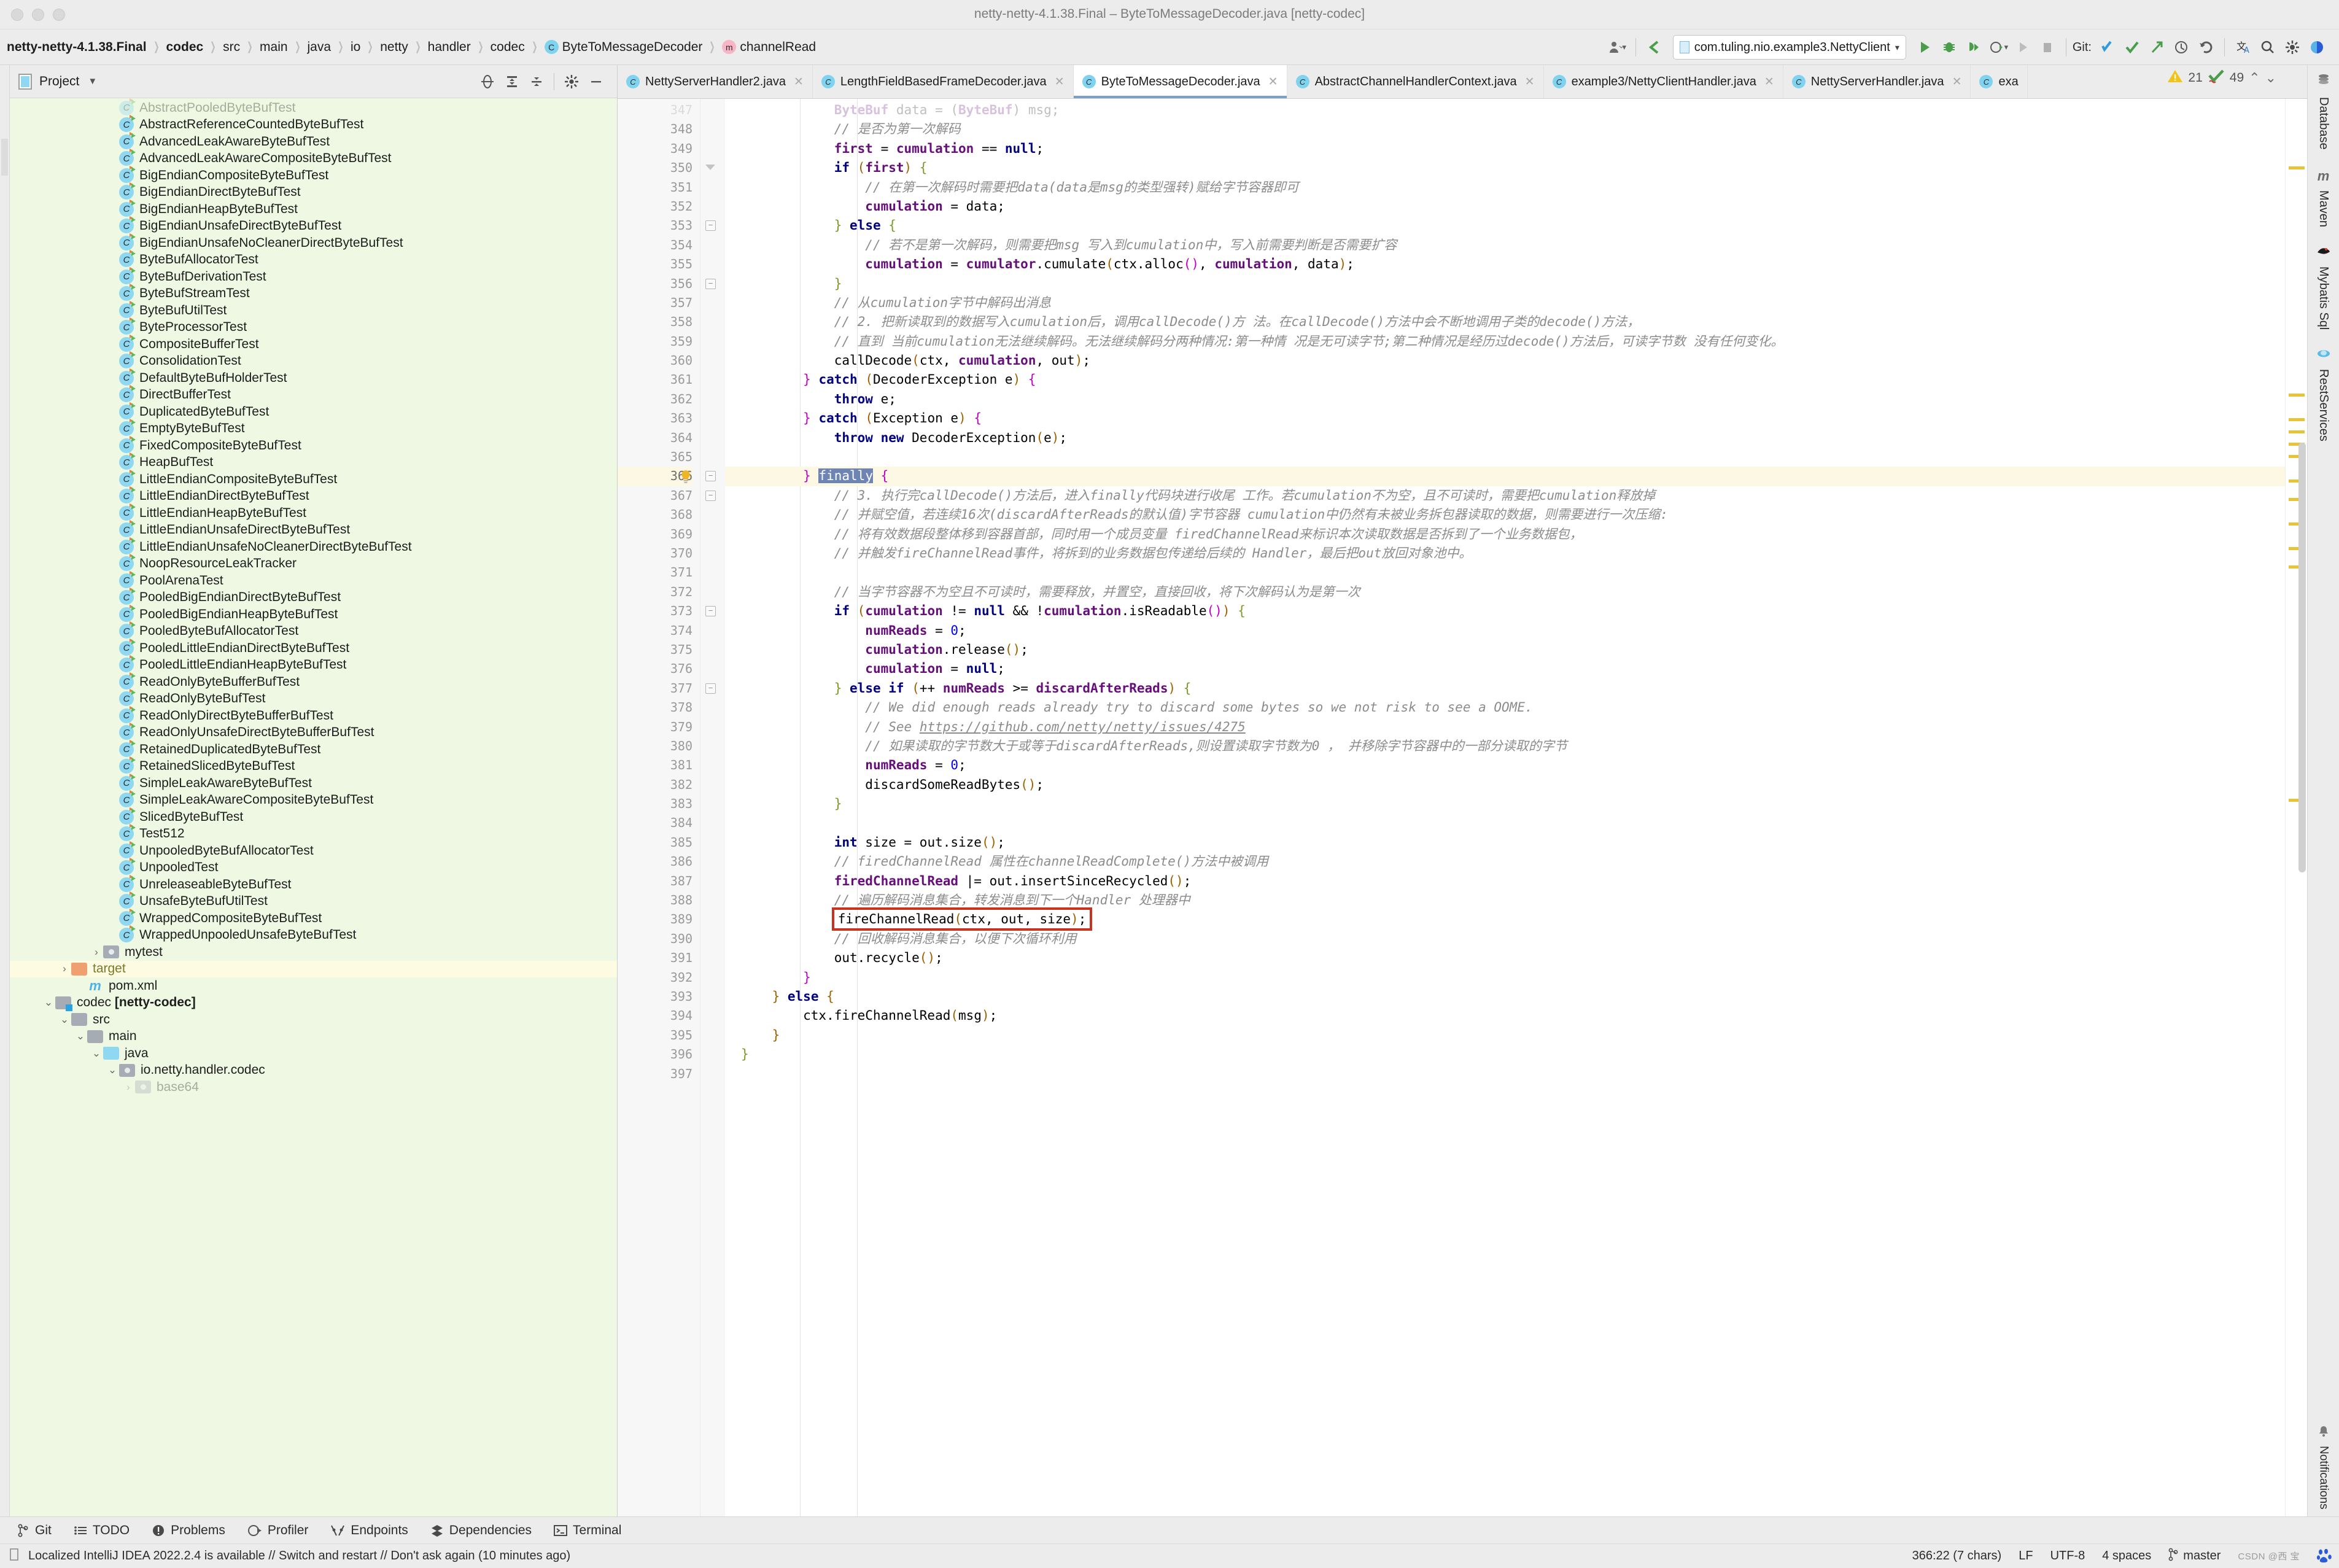  What do you see at coordinates (1789, 47) in the screenshot?
I see `run-configuration-selector: com.tuling.nio.example3.NettyClient ▾` at bounding box center [1789, 47].